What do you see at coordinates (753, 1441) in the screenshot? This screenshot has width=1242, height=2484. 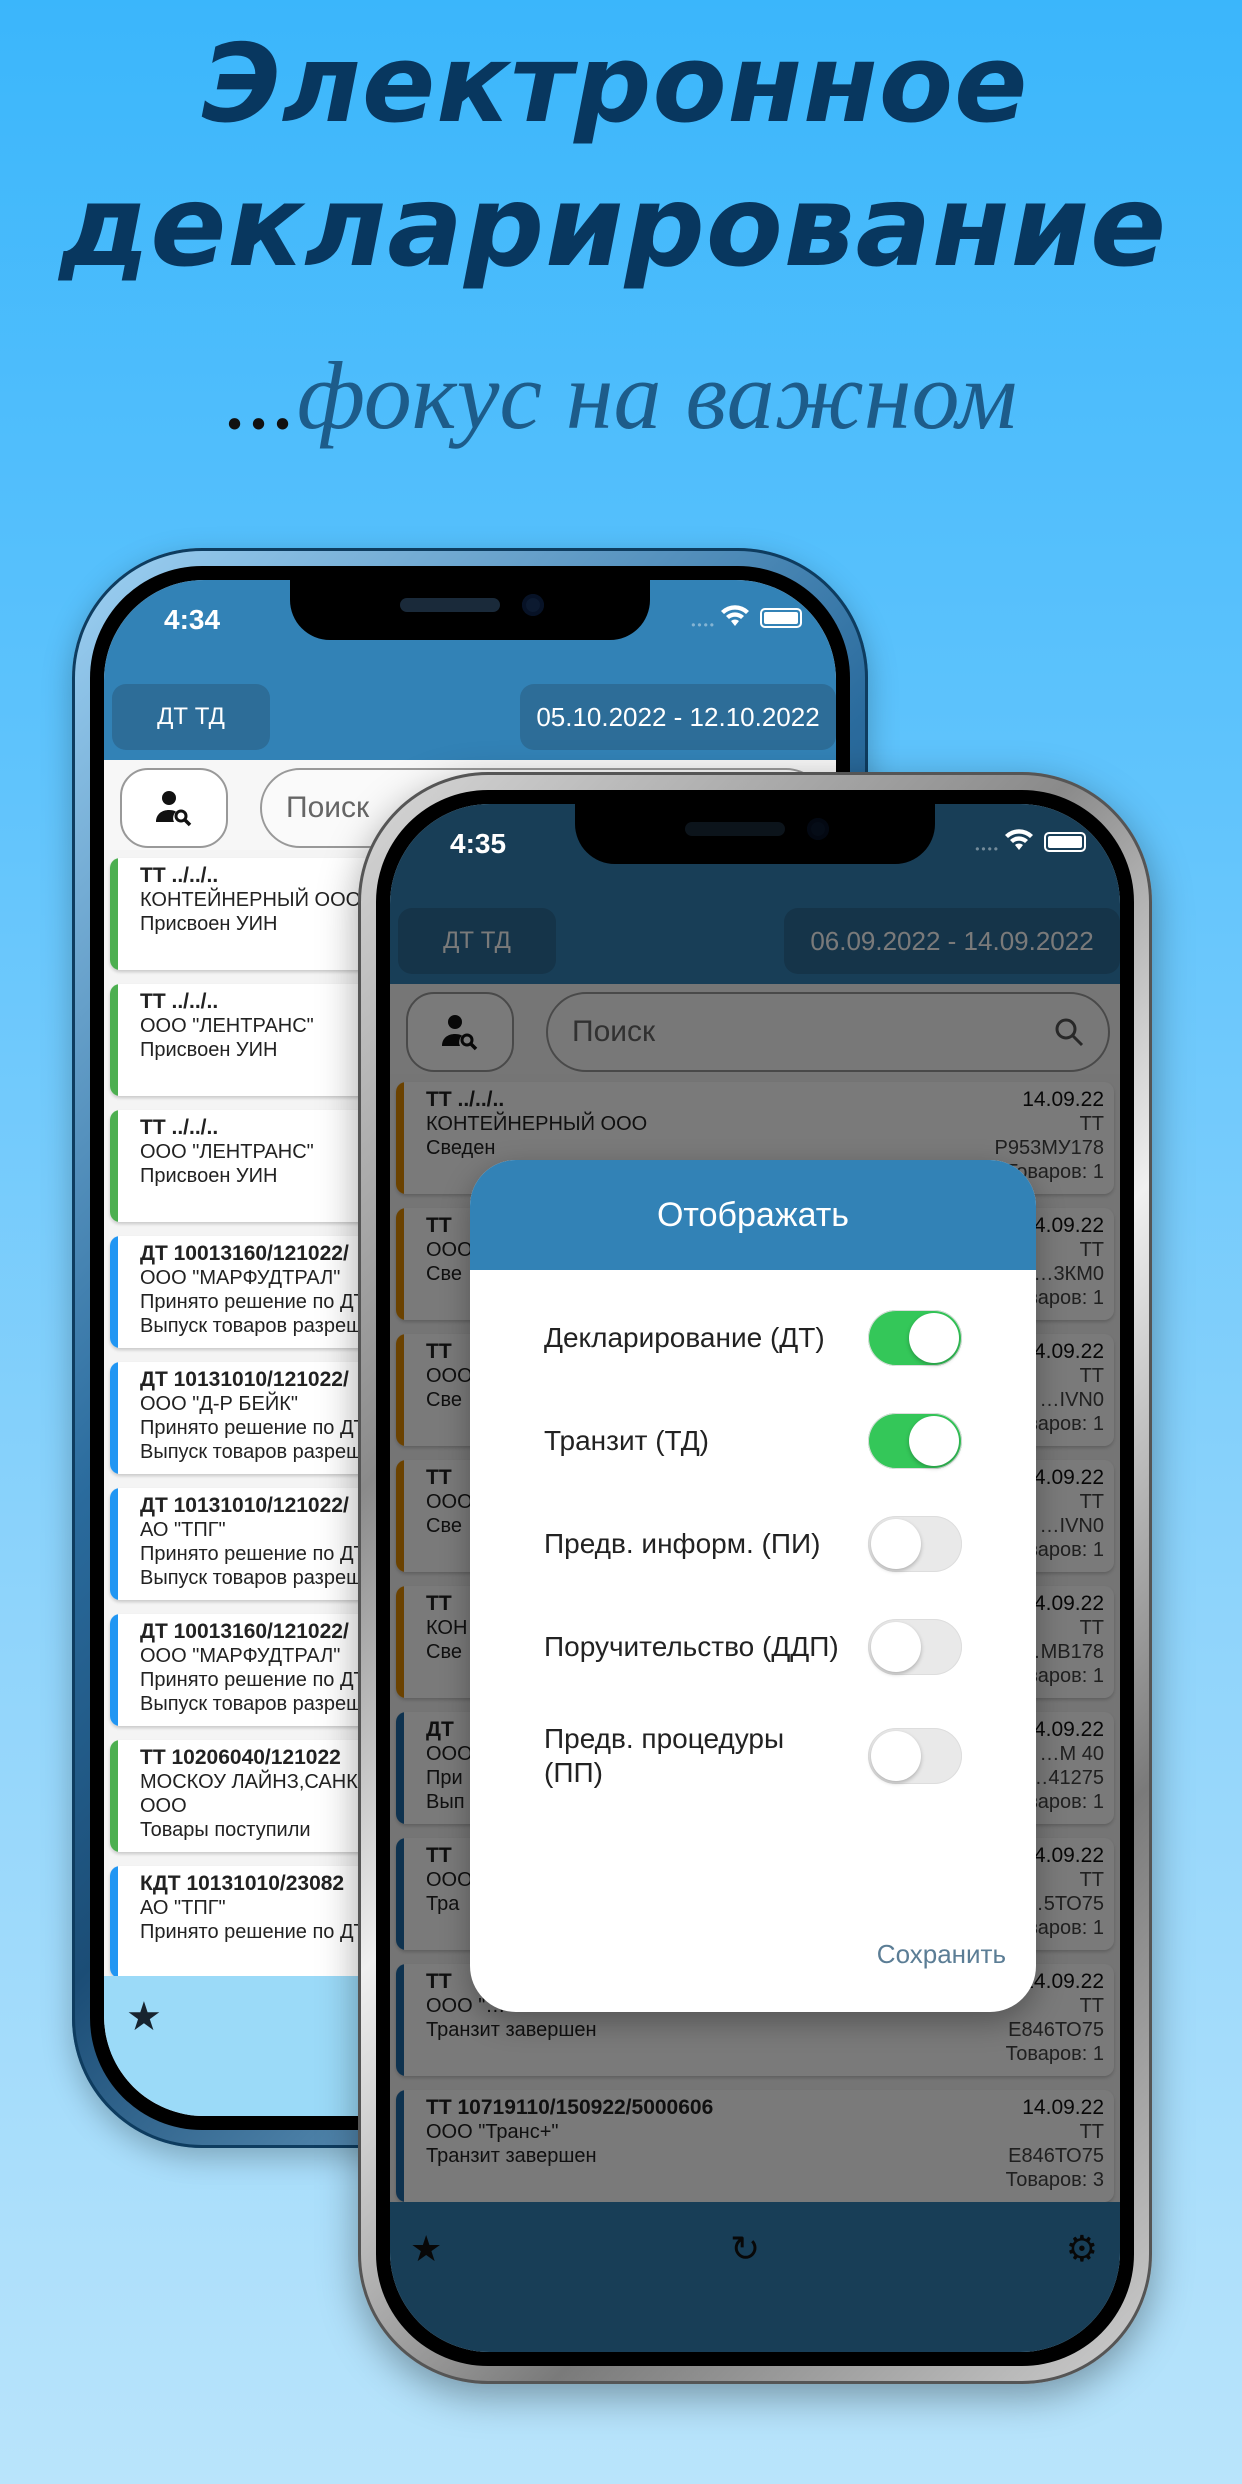 I see `display-option: Транзит (ТД)` at bounding box center [753, 1441].